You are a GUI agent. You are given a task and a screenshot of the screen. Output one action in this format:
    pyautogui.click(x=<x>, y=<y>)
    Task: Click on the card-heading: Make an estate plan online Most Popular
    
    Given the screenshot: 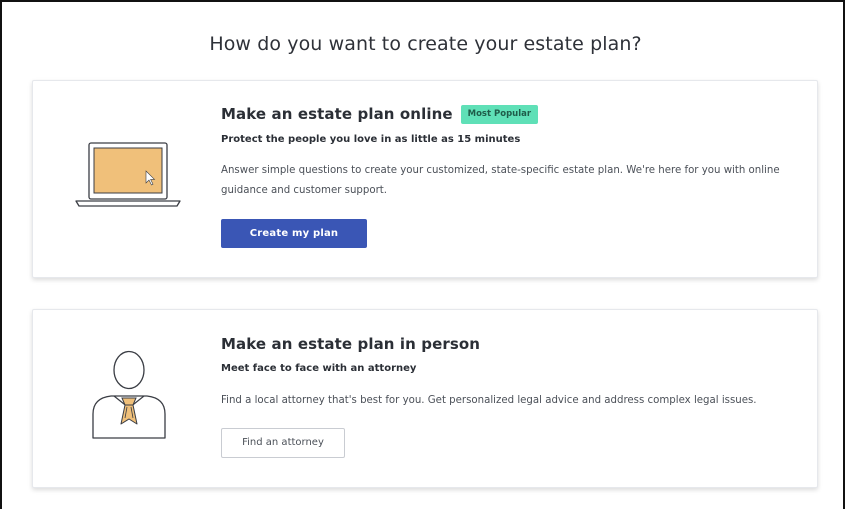 What is the action you would take?
    pyautogui.click(x=504, y=114)
    